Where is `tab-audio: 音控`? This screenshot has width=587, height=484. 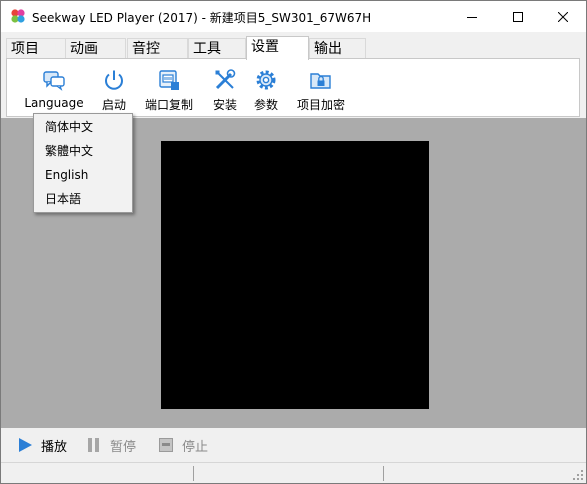 tab-audio: 音控 is located at coordinates (157, 48).